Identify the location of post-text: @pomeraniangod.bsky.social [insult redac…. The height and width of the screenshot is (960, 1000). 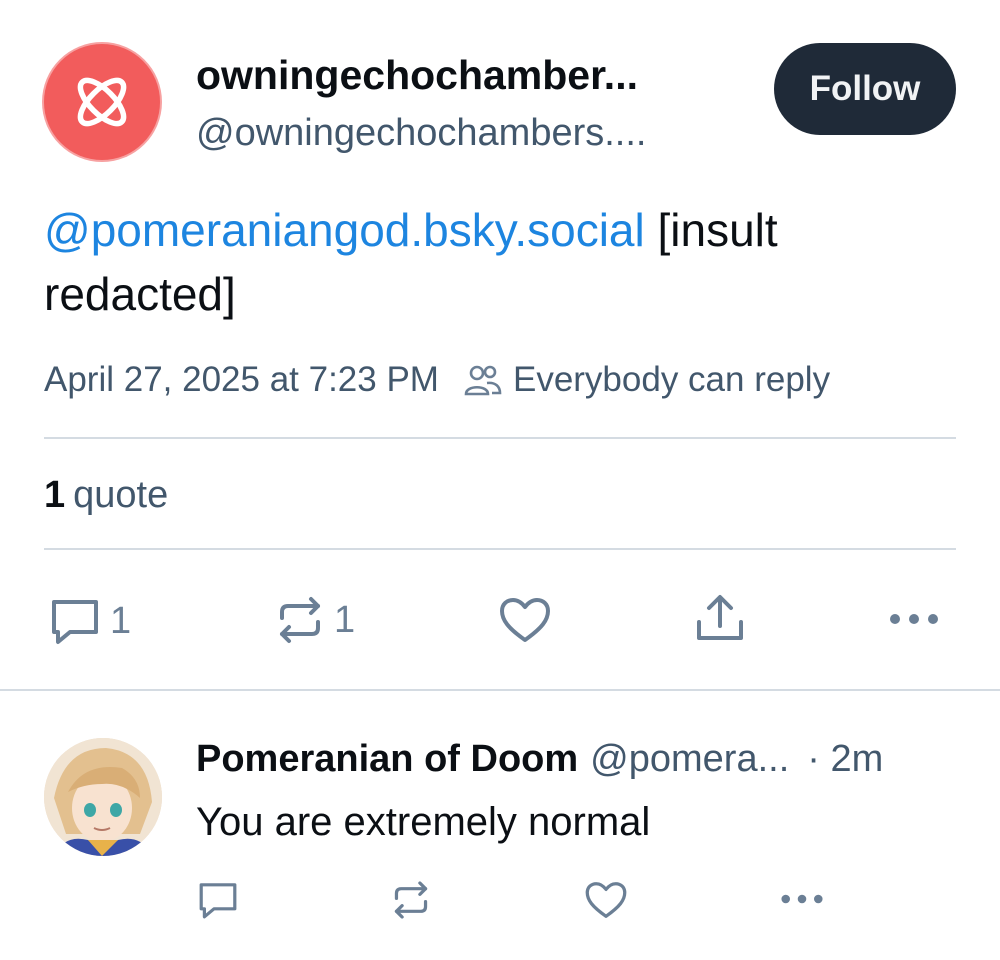
(500, 262).